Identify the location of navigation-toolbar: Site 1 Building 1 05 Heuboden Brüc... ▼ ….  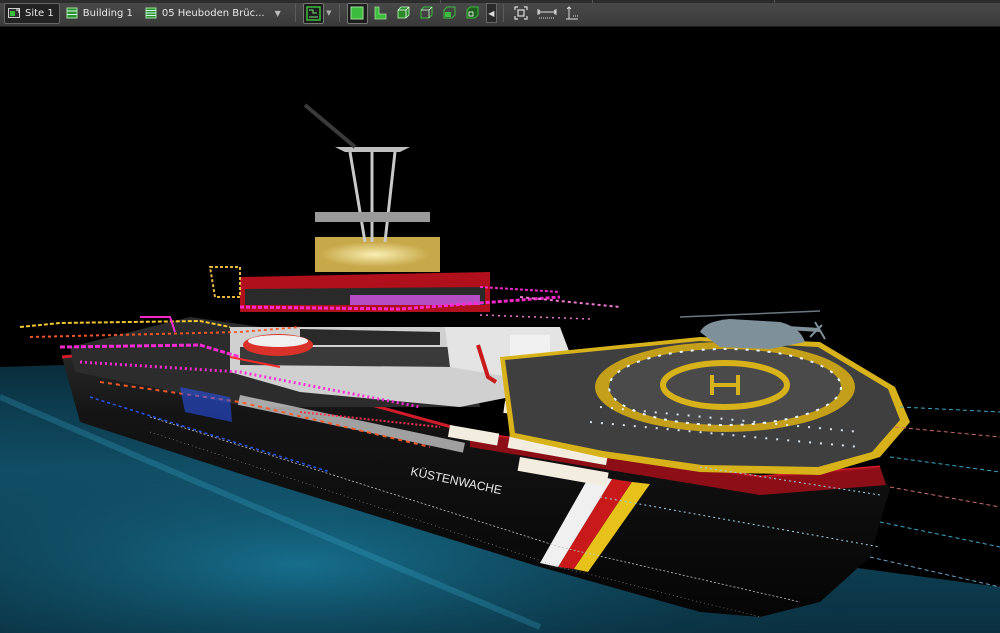
(500, 13).